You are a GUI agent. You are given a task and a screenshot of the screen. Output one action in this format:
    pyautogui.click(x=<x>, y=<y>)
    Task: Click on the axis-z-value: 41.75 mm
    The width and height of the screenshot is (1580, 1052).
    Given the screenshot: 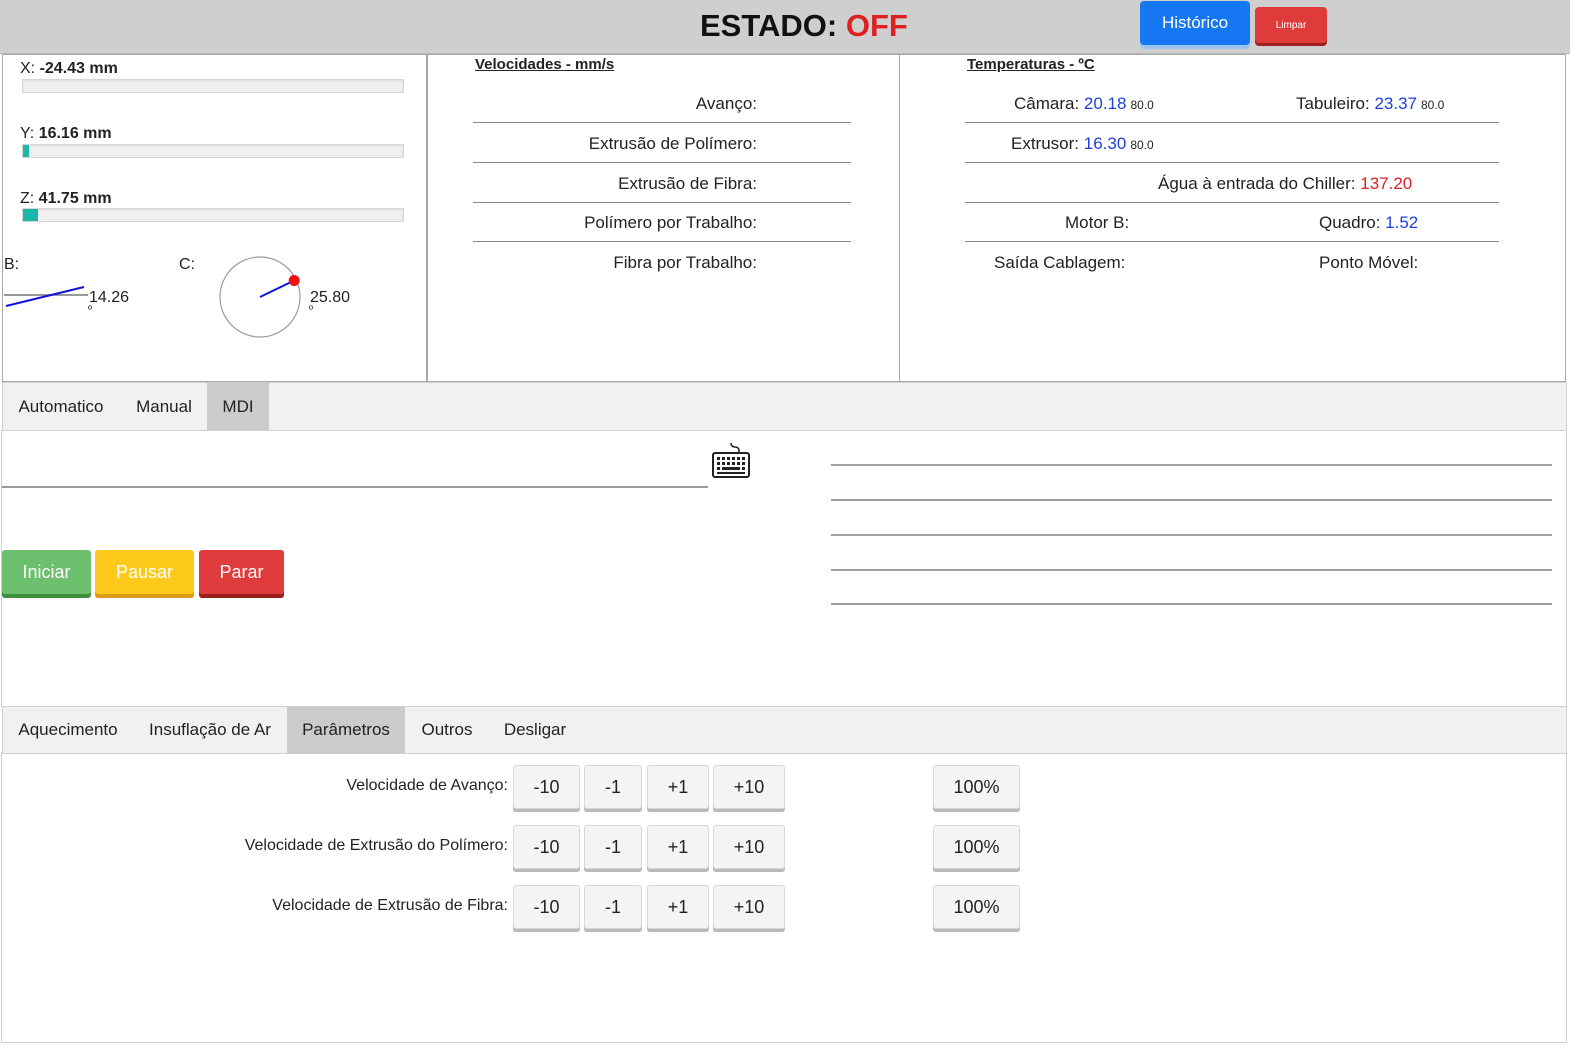 What is the action you would take?
    pyautogui.click(x=75, y=198)
    